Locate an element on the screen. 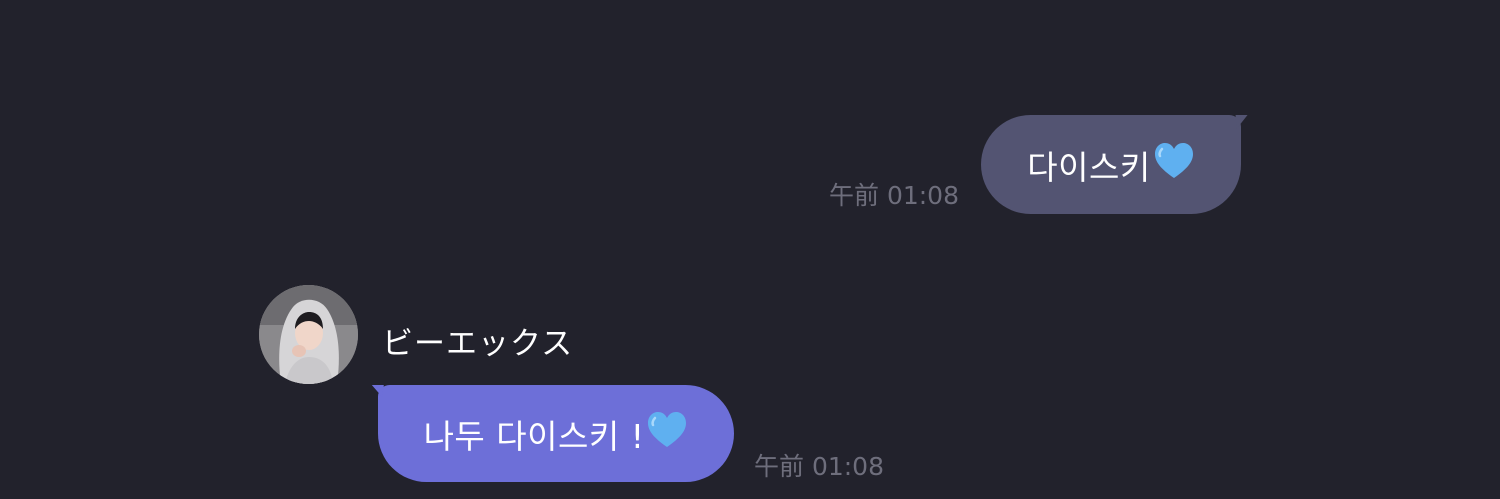 This screenshot has height=499, width=1500. outgoing-message-time: 午前 01:08 is located at coordinates (894, 195).